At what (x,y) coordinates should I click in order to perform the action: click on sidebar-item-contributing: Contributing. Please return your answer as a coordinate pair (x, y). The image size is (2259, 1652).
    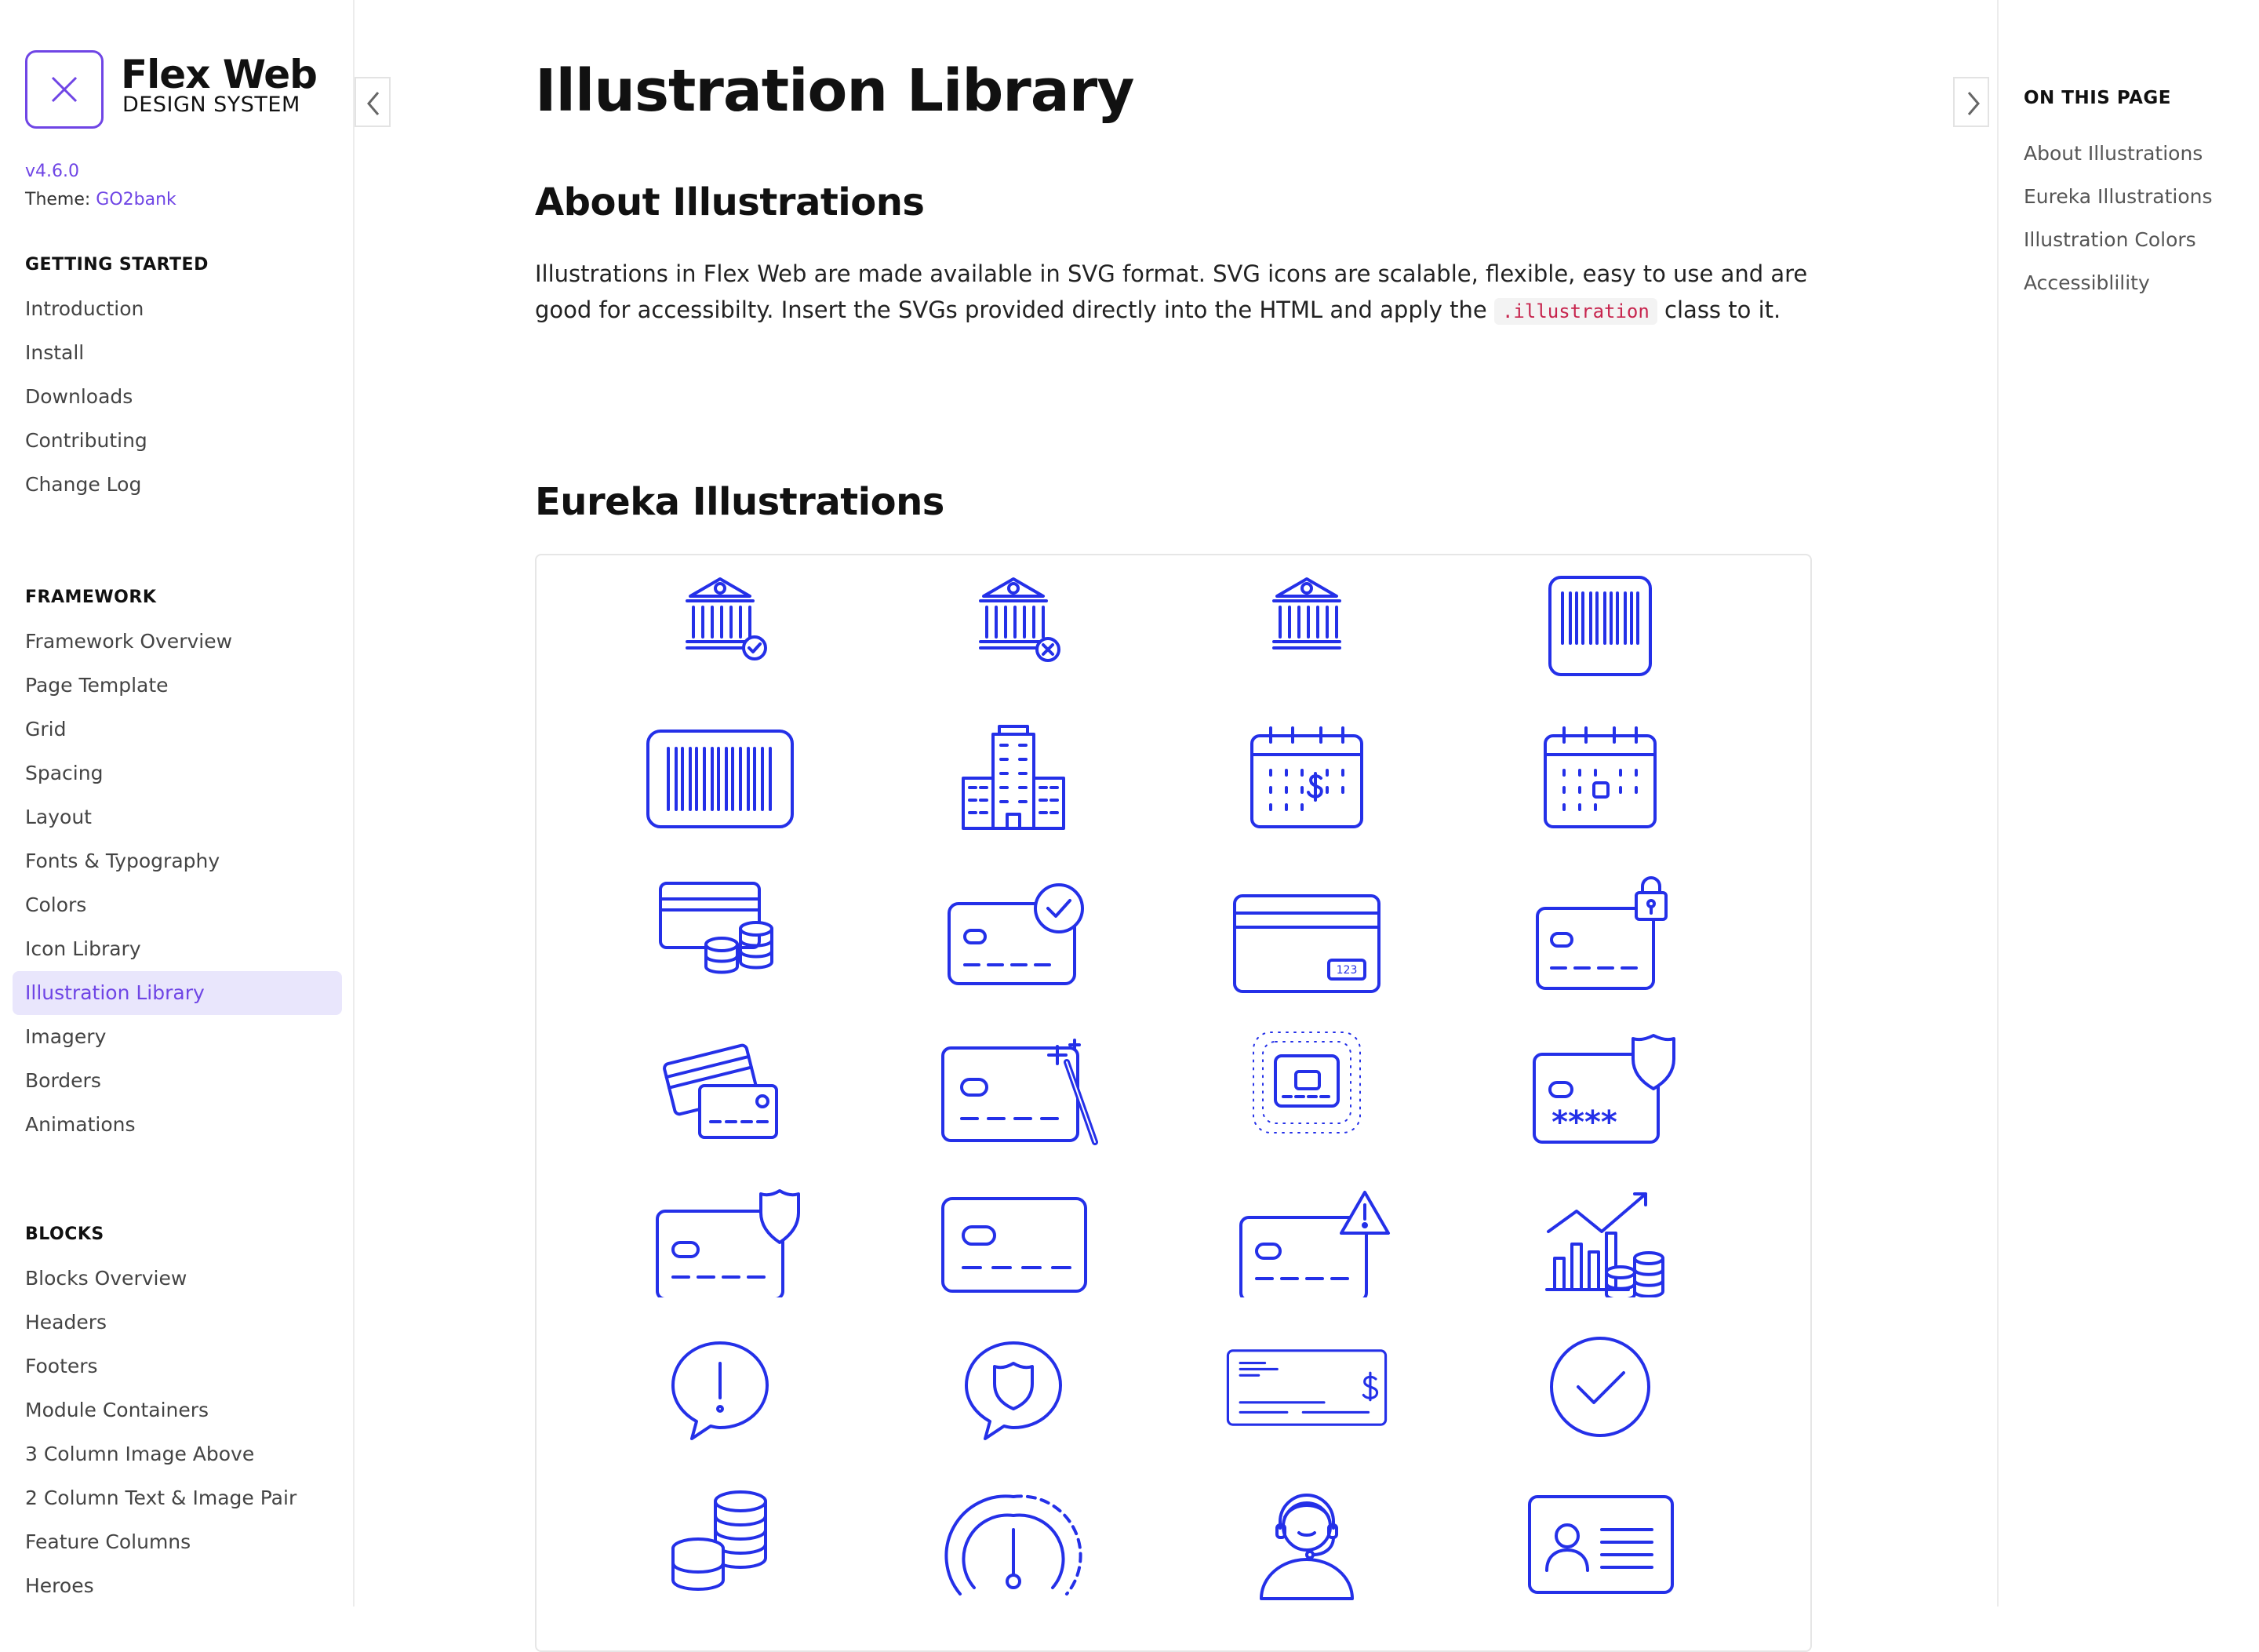
    Looking at the image, I should click on (177, 441).